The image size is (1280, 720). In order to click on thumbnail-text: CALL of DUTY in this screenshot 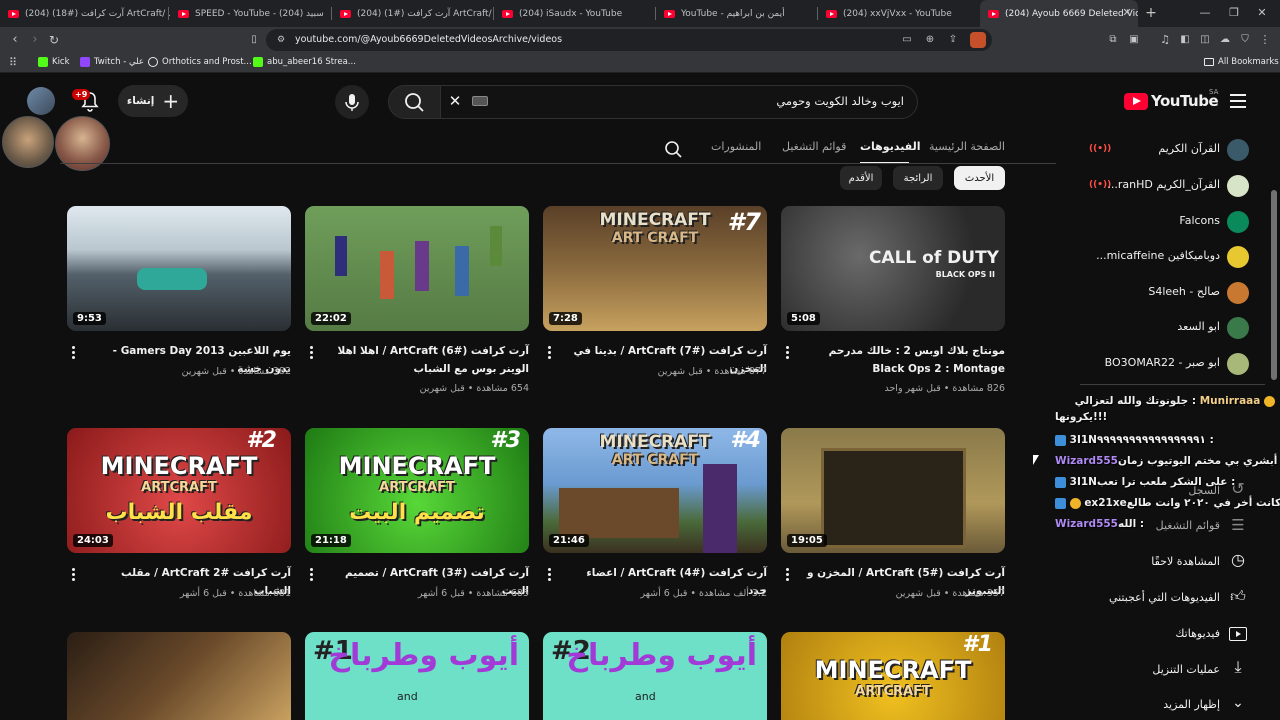, I will do `click(933, 258)`.